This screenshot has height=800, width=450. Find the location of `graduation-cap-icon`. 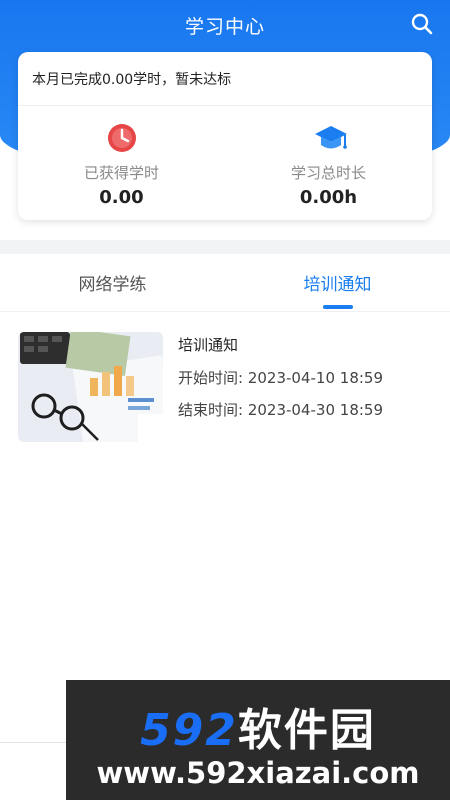

graduation-cap-icon is located at coordinates (330, 138).